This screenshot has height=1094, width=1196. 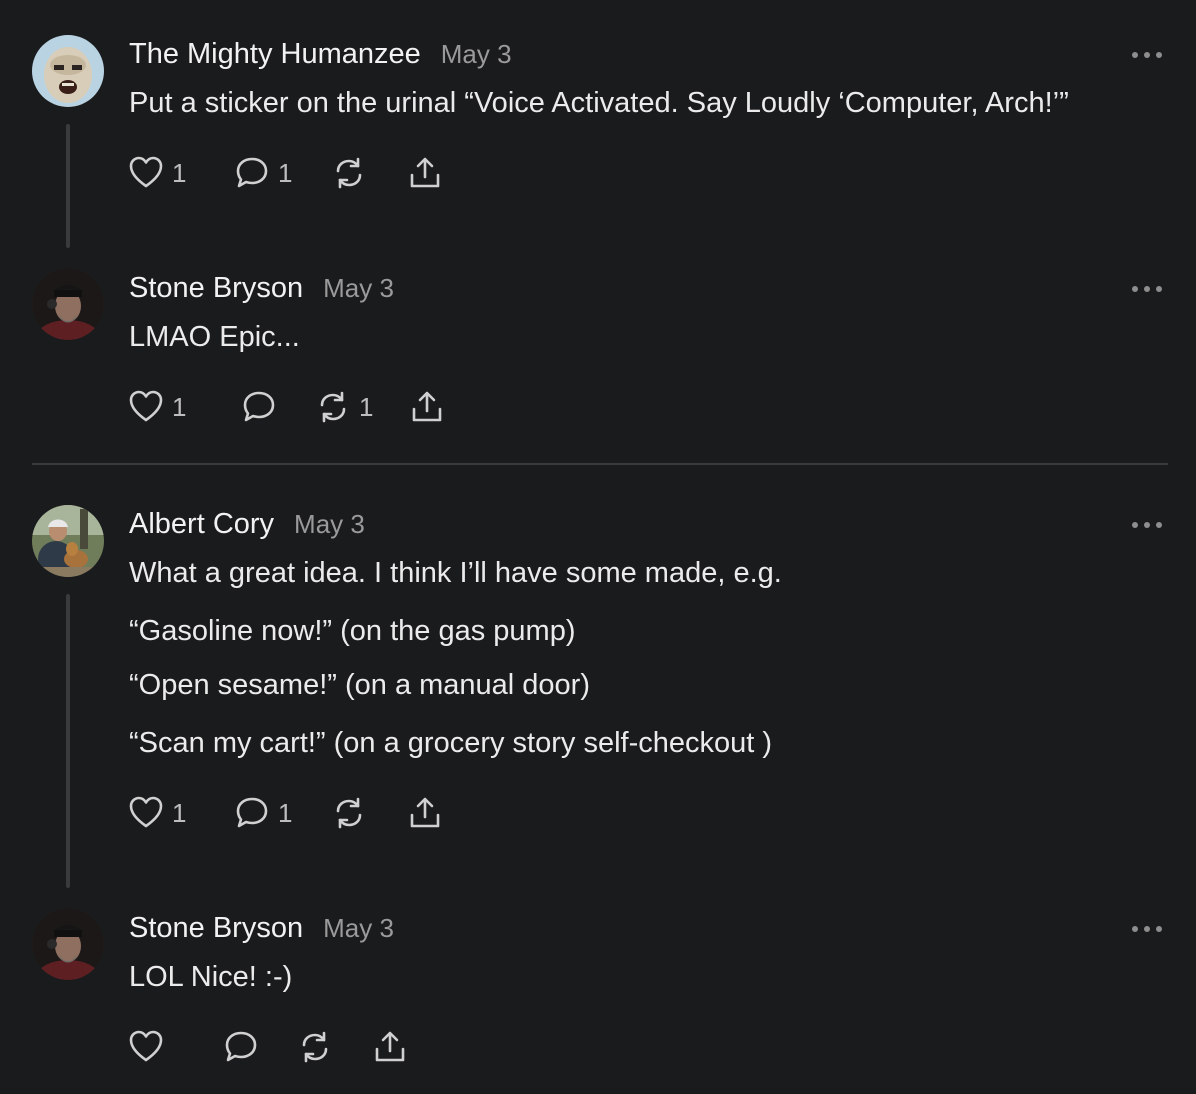 What do you see at coordinates (275, 54) in the screenshot?
I see `author-name: The Mighty Humanzee` at bounding box center [275, 54].